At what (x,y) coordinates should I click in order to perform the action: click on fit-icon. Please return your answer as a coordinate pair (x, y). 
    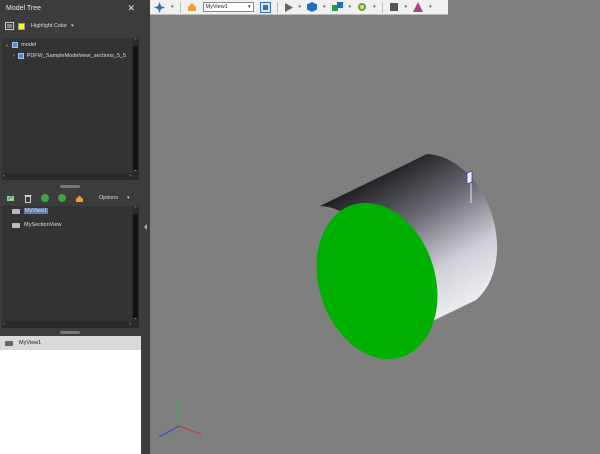
    Looking at the image, I should click on (265, 7).